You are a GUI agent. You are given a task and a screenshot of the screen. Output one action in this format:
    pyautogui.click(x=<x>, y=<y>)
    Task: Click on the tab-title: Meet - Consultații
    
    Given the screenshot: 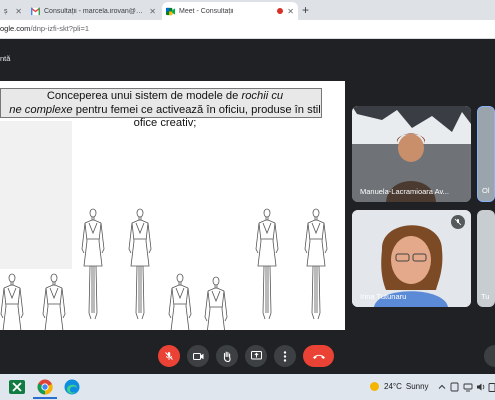 What is the action you would take?
    pyautogui.click(x=206, y=11)
    